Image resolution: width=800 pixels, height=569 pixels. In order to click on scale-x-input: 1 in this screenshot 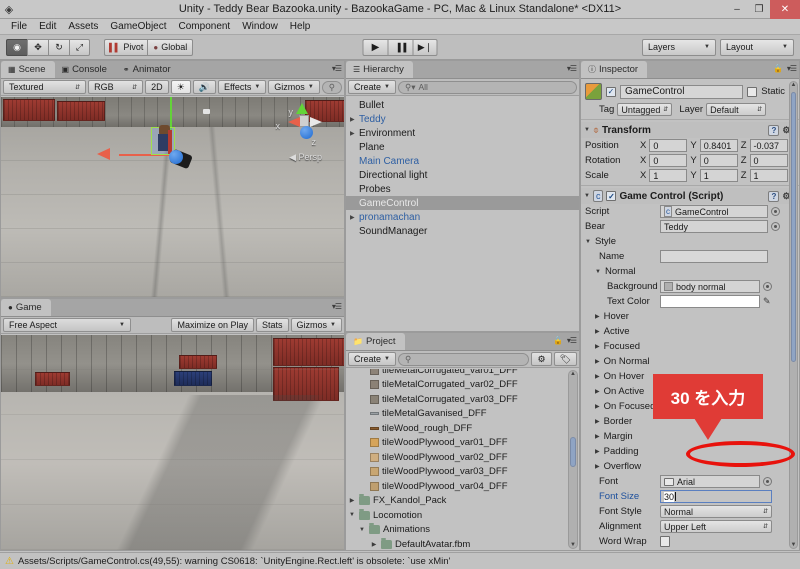, I will do `click(668, 175)`.